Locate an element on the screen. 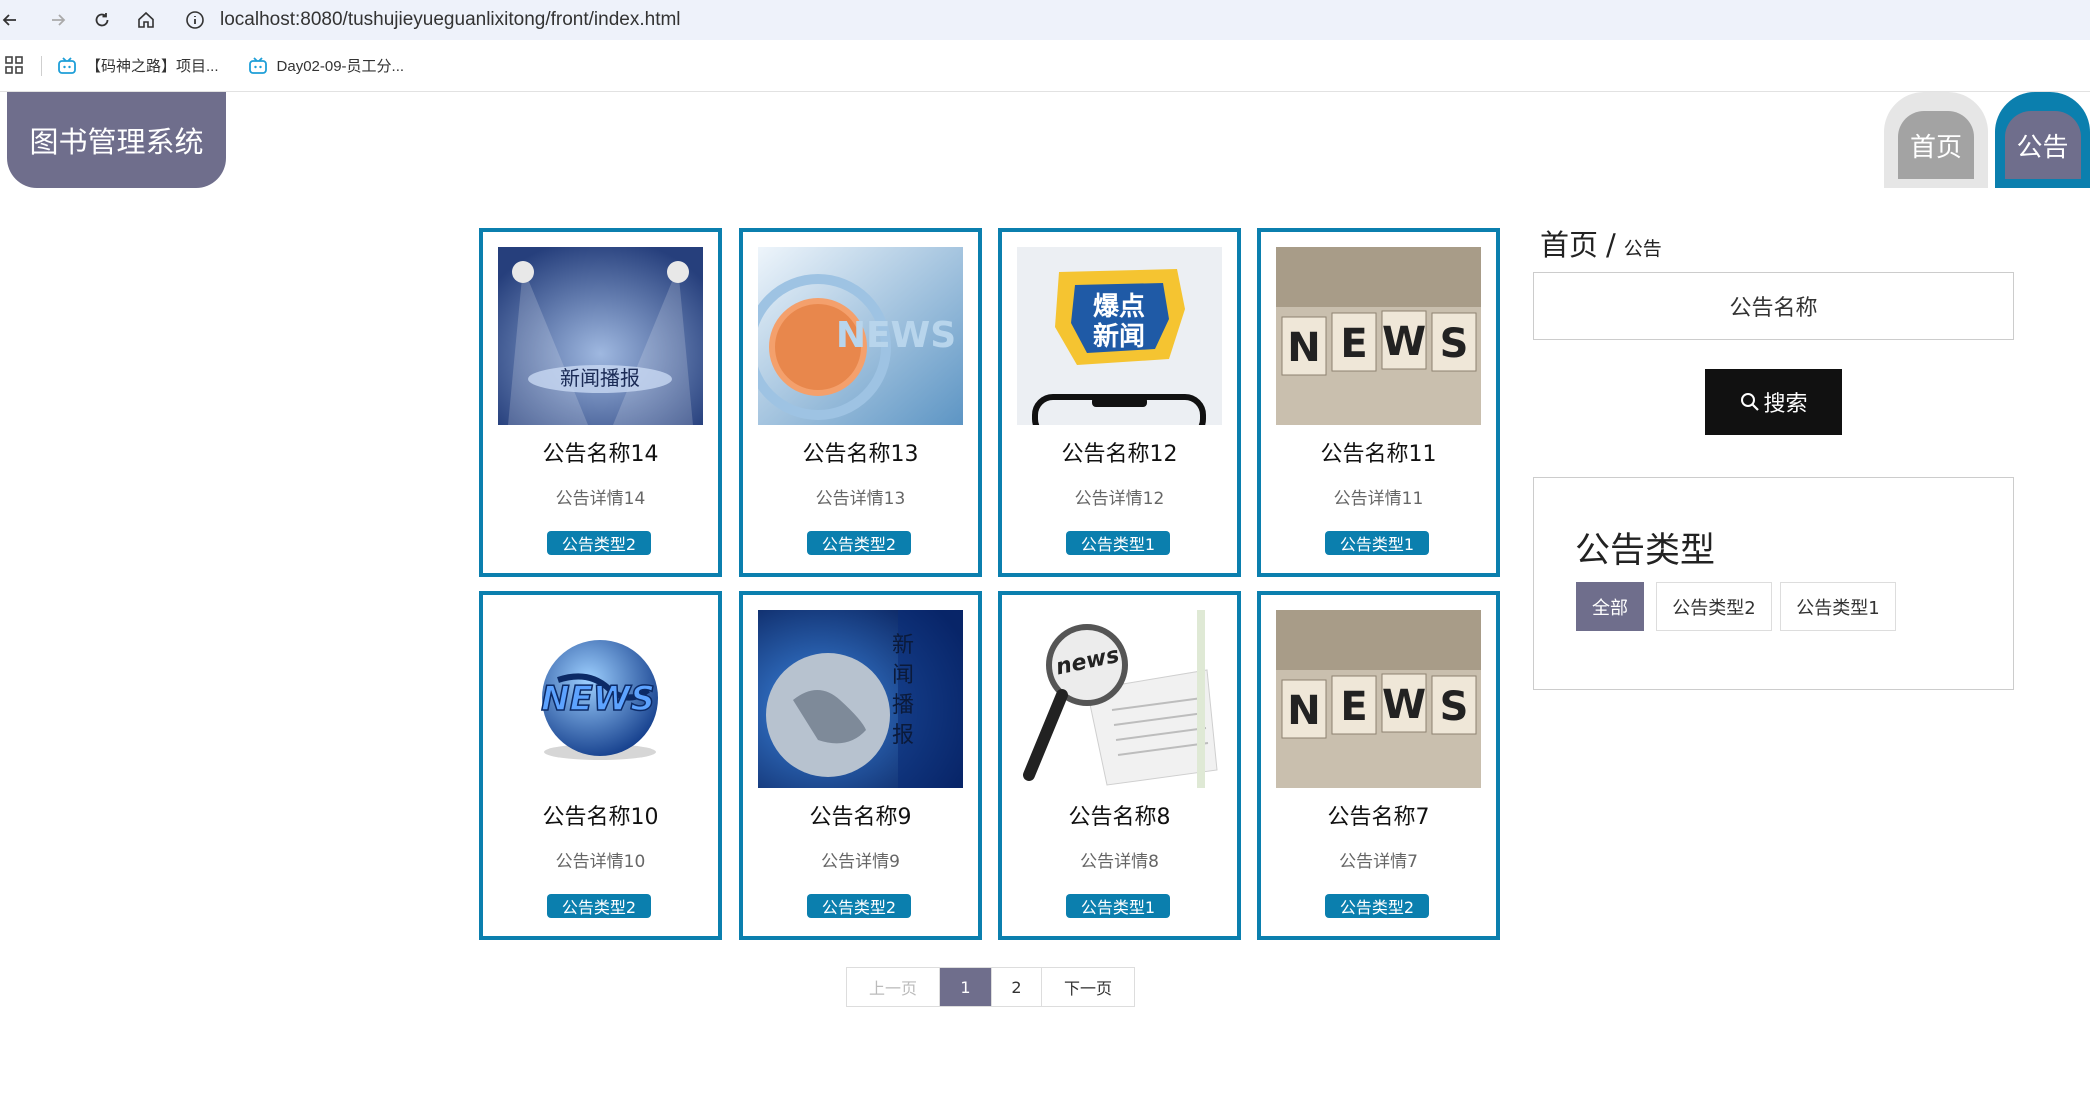 The width and height of the screenshot is (2090, 1104). next-page-button: 下一页 is located at coordinates (1088, 987).